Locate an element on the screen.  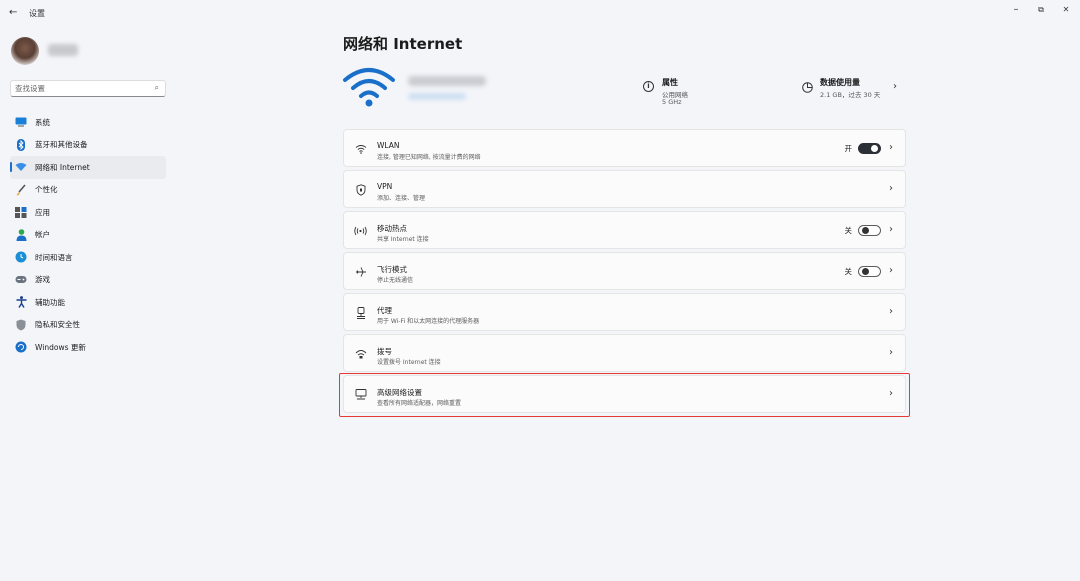
airplane-toggle: 关 is located at coordinates (862, 271).